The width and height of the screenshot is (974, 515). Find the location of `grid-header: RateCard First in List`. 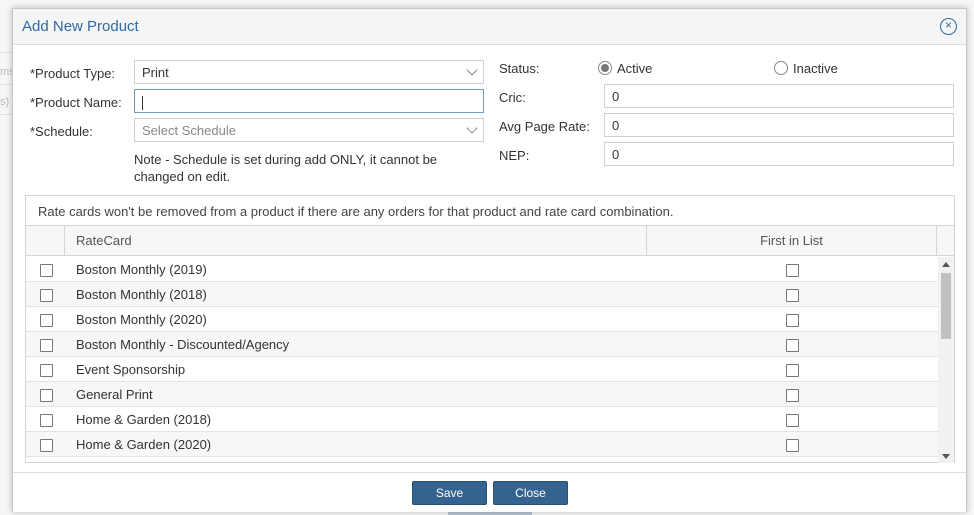

grid-header: RateCard First in List is located at coordinates (490, 241).